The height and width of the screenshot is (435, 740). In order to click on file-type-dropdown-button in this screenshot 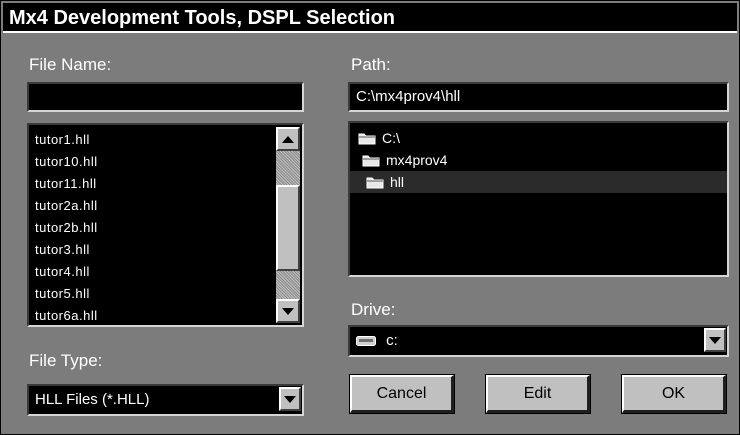, I will do `click(290, 399)`.